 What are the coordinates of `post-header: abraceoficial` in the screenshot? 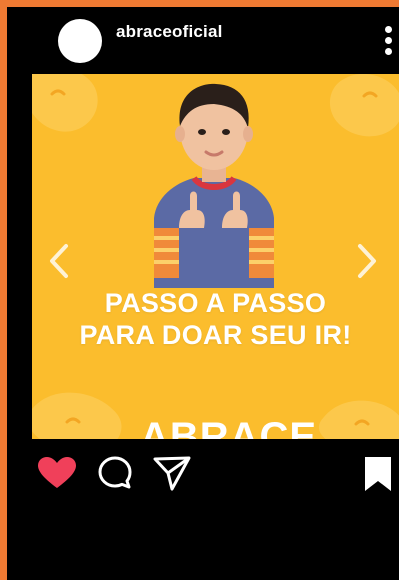 It's located at (203, 40).